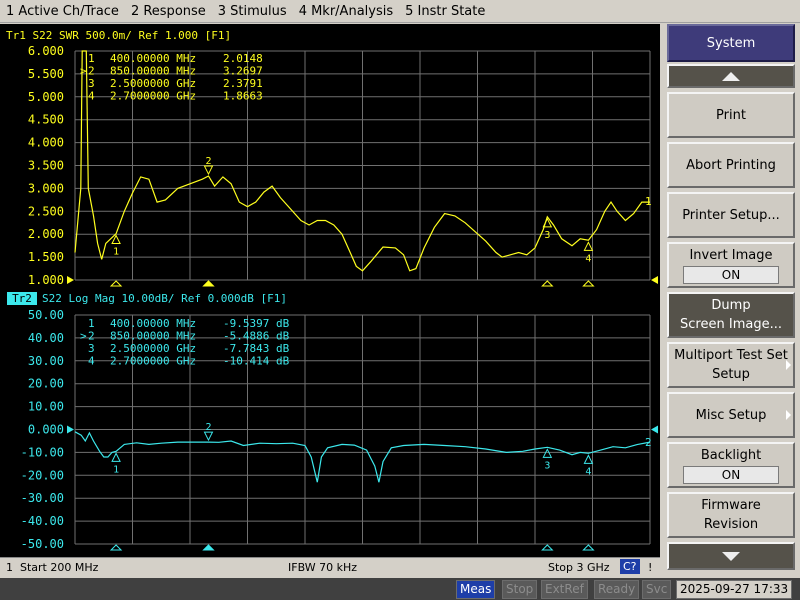 The height and width of the screenshot is (600, 800). Describe the element at coordinates (46, 315) in the screenshot. I see `logmag-y-tick: 50.00` at that location.